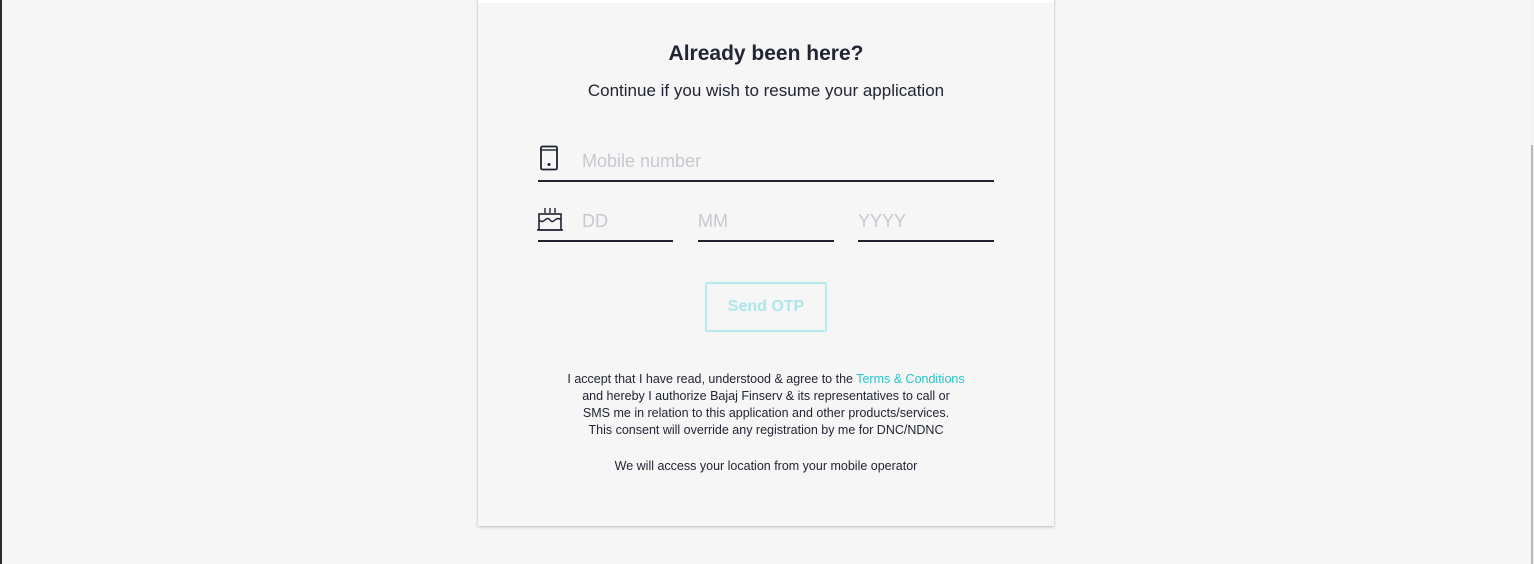 Image resolution: width=1534 pixels, height=564 pixels. What do you see at coordinates (1, 282) in the screenshot?
I see `window-left-border` at bounding box center [1, 282].